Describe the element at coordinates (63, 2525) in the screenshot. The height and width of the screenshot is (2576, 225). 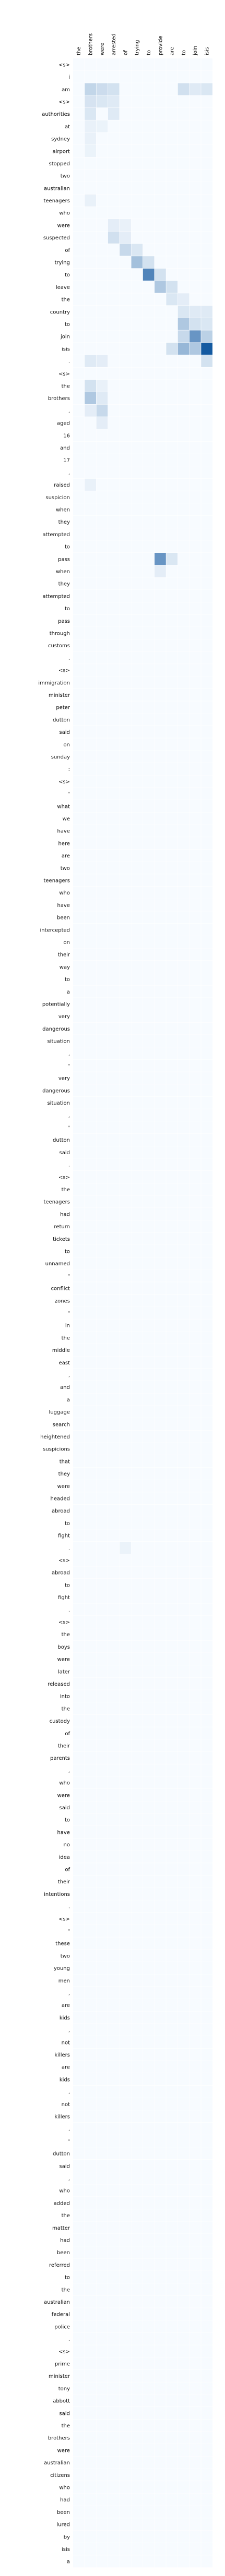
I see `y-tick-label: lured` at that location.